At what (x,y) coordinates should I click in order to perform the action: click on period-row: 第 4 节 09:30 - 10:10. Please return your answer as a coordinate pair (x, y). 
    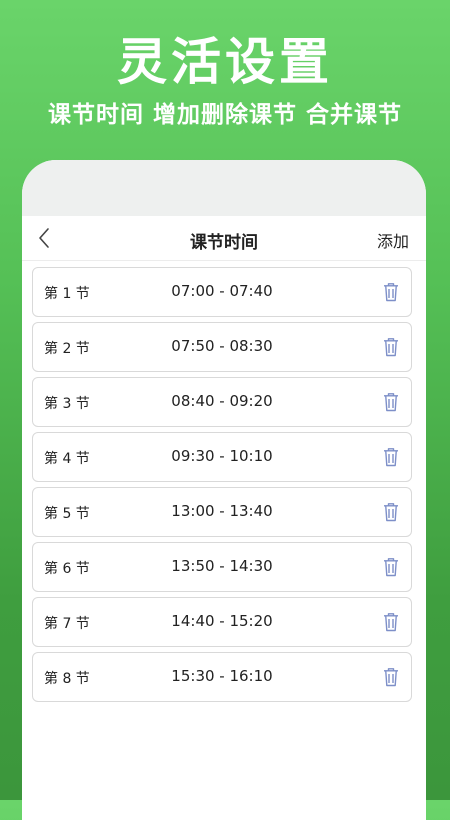
    Looking at the image, I should click on (222, 457).